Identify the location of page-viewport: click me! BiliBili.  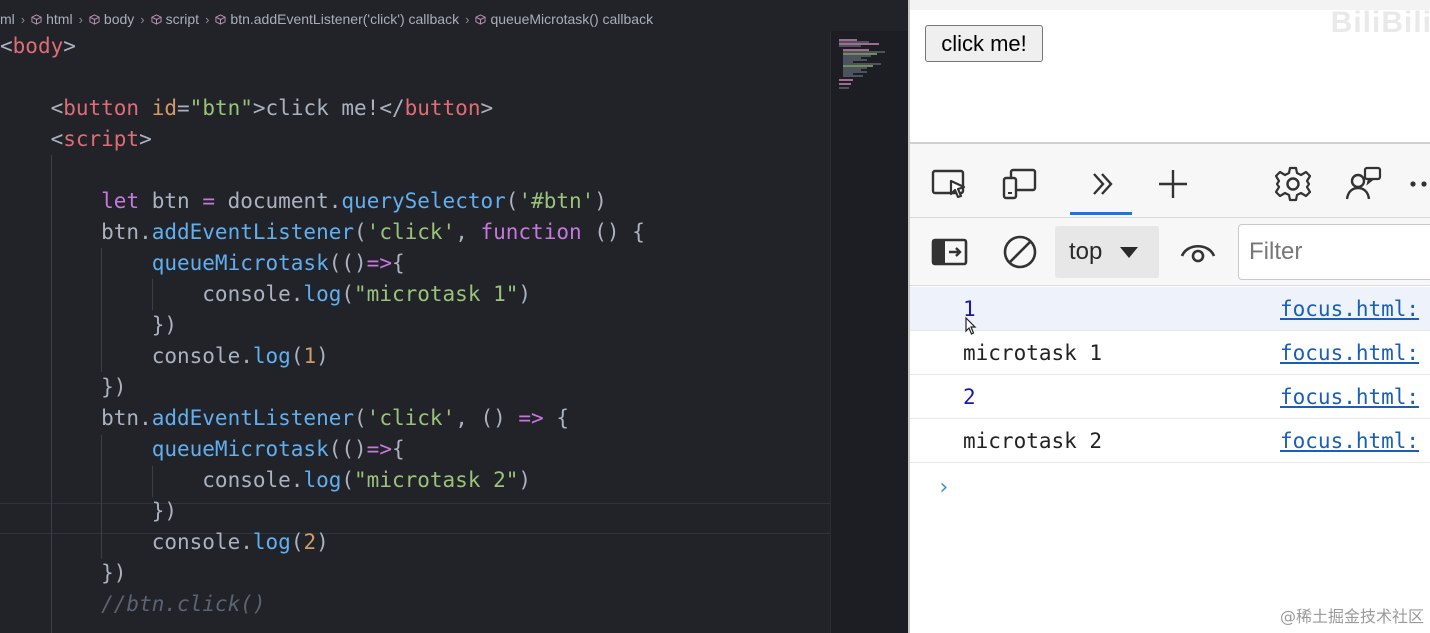
(1170, 71).